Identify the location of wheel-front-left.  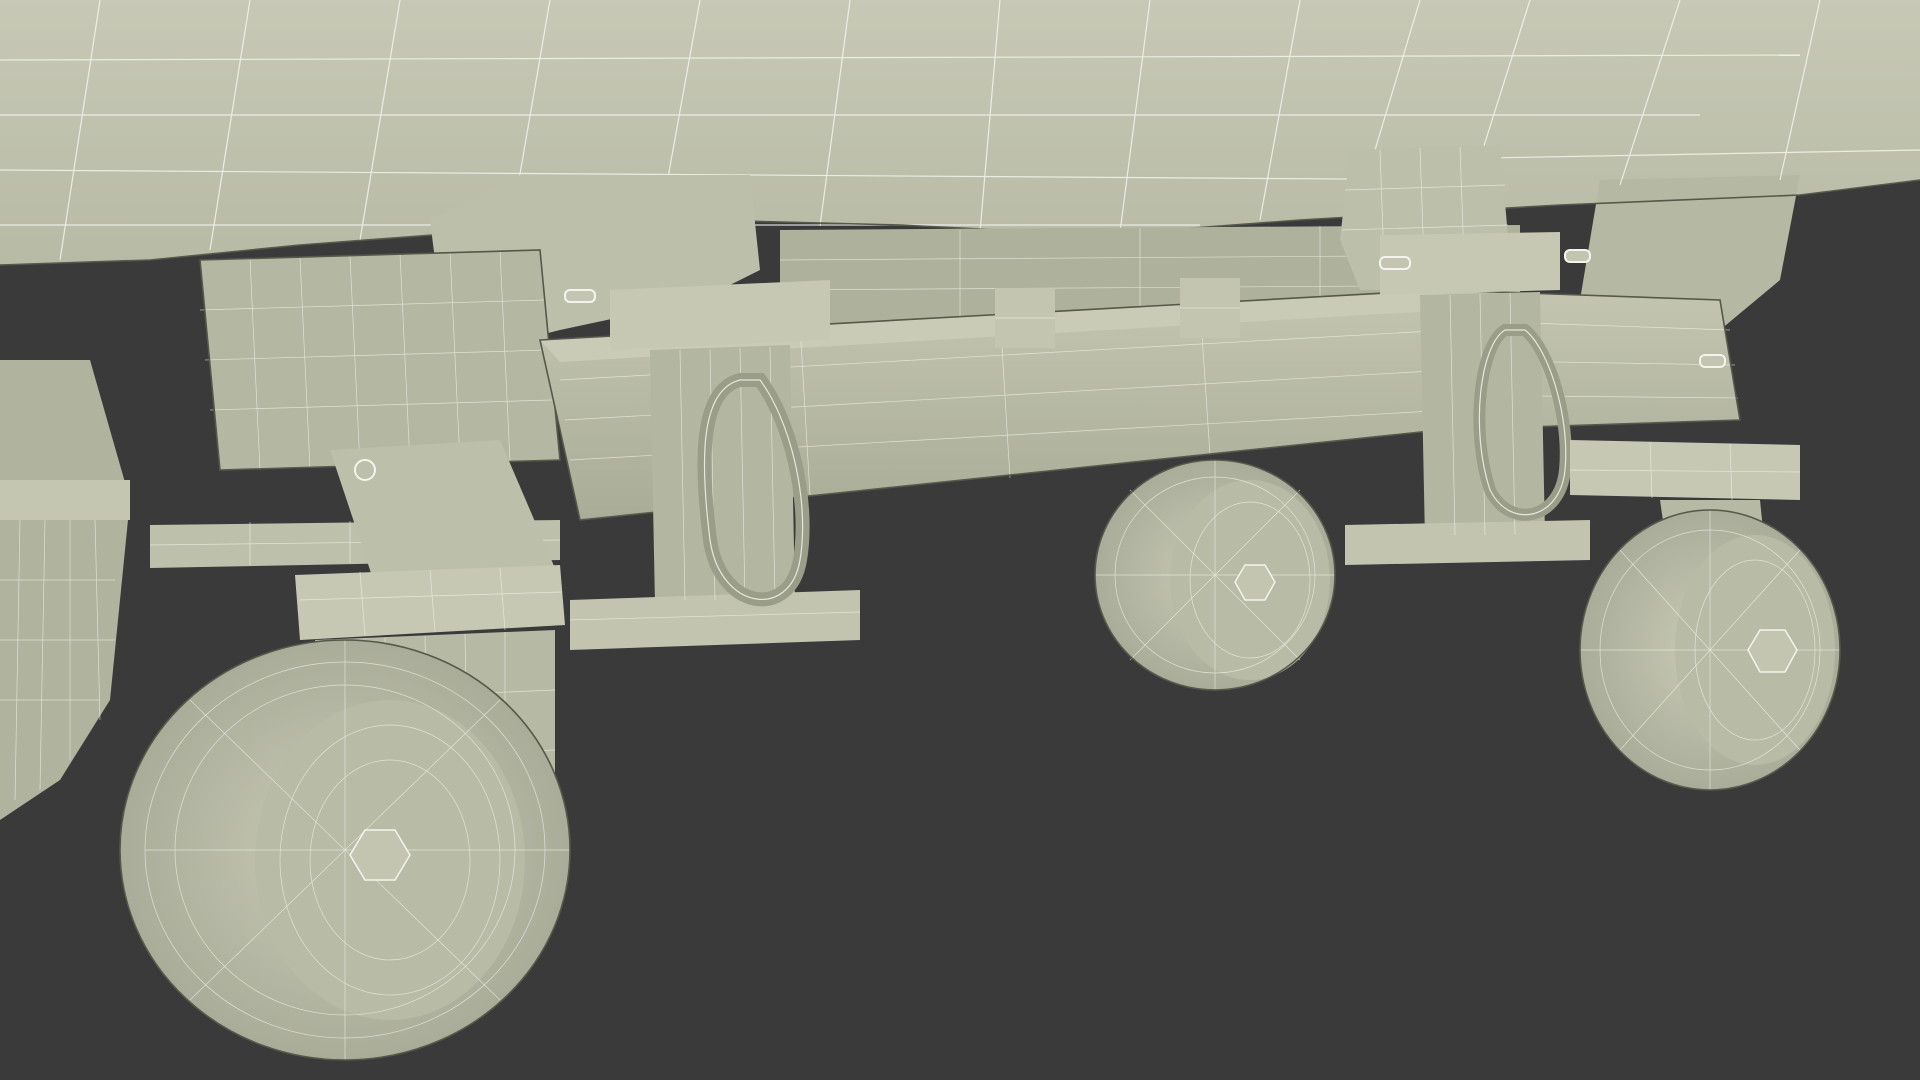
(345, 850).